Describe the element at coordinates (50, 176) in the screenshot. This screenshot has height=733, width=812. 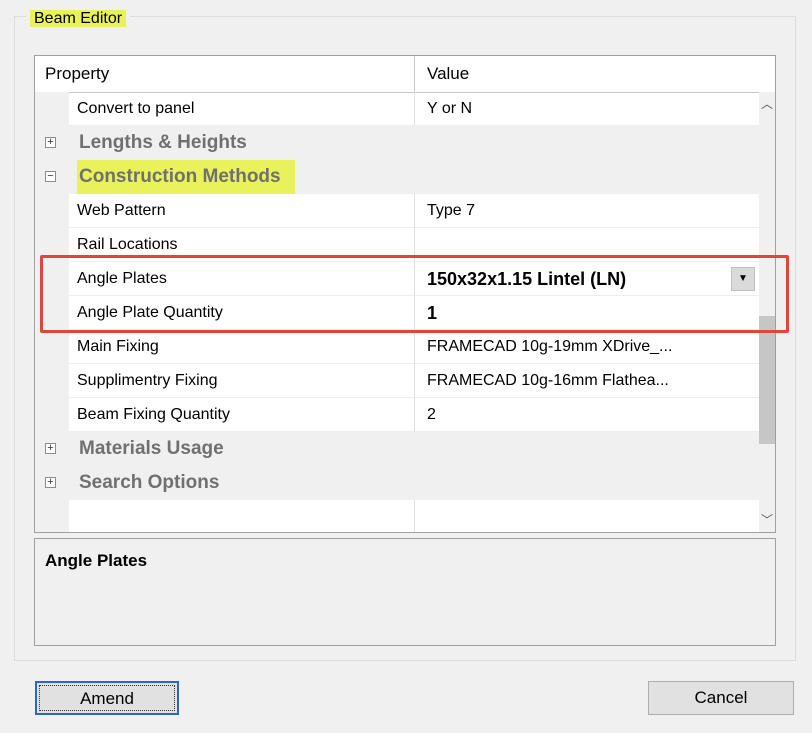
I see `collapse-icon: −` at that location.